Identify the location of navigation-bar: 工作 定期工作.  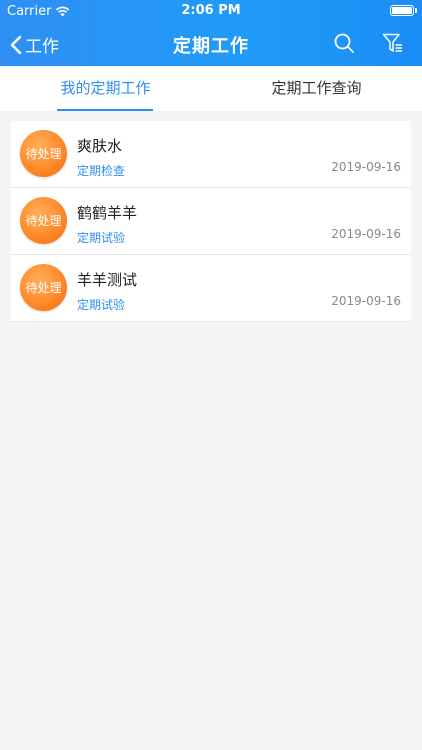
(211, 44).